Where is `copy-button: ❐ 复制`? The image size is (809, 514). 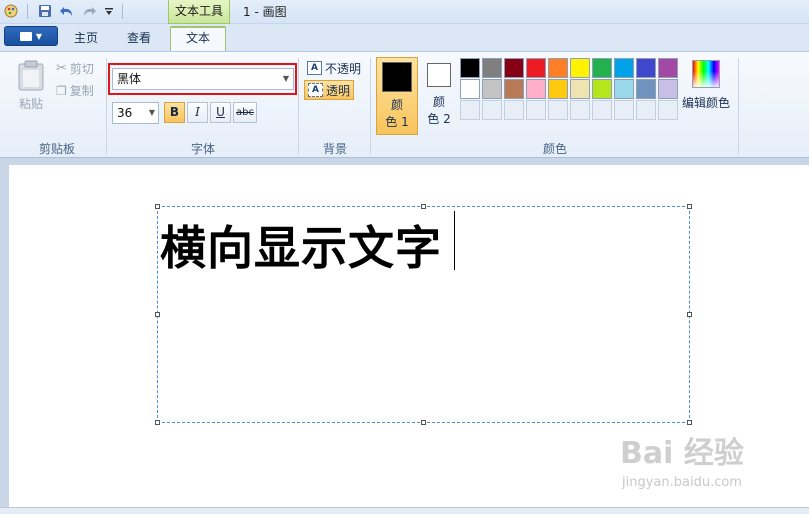 copy-button: ❐ 复制 is located at coordinates (75, 90).